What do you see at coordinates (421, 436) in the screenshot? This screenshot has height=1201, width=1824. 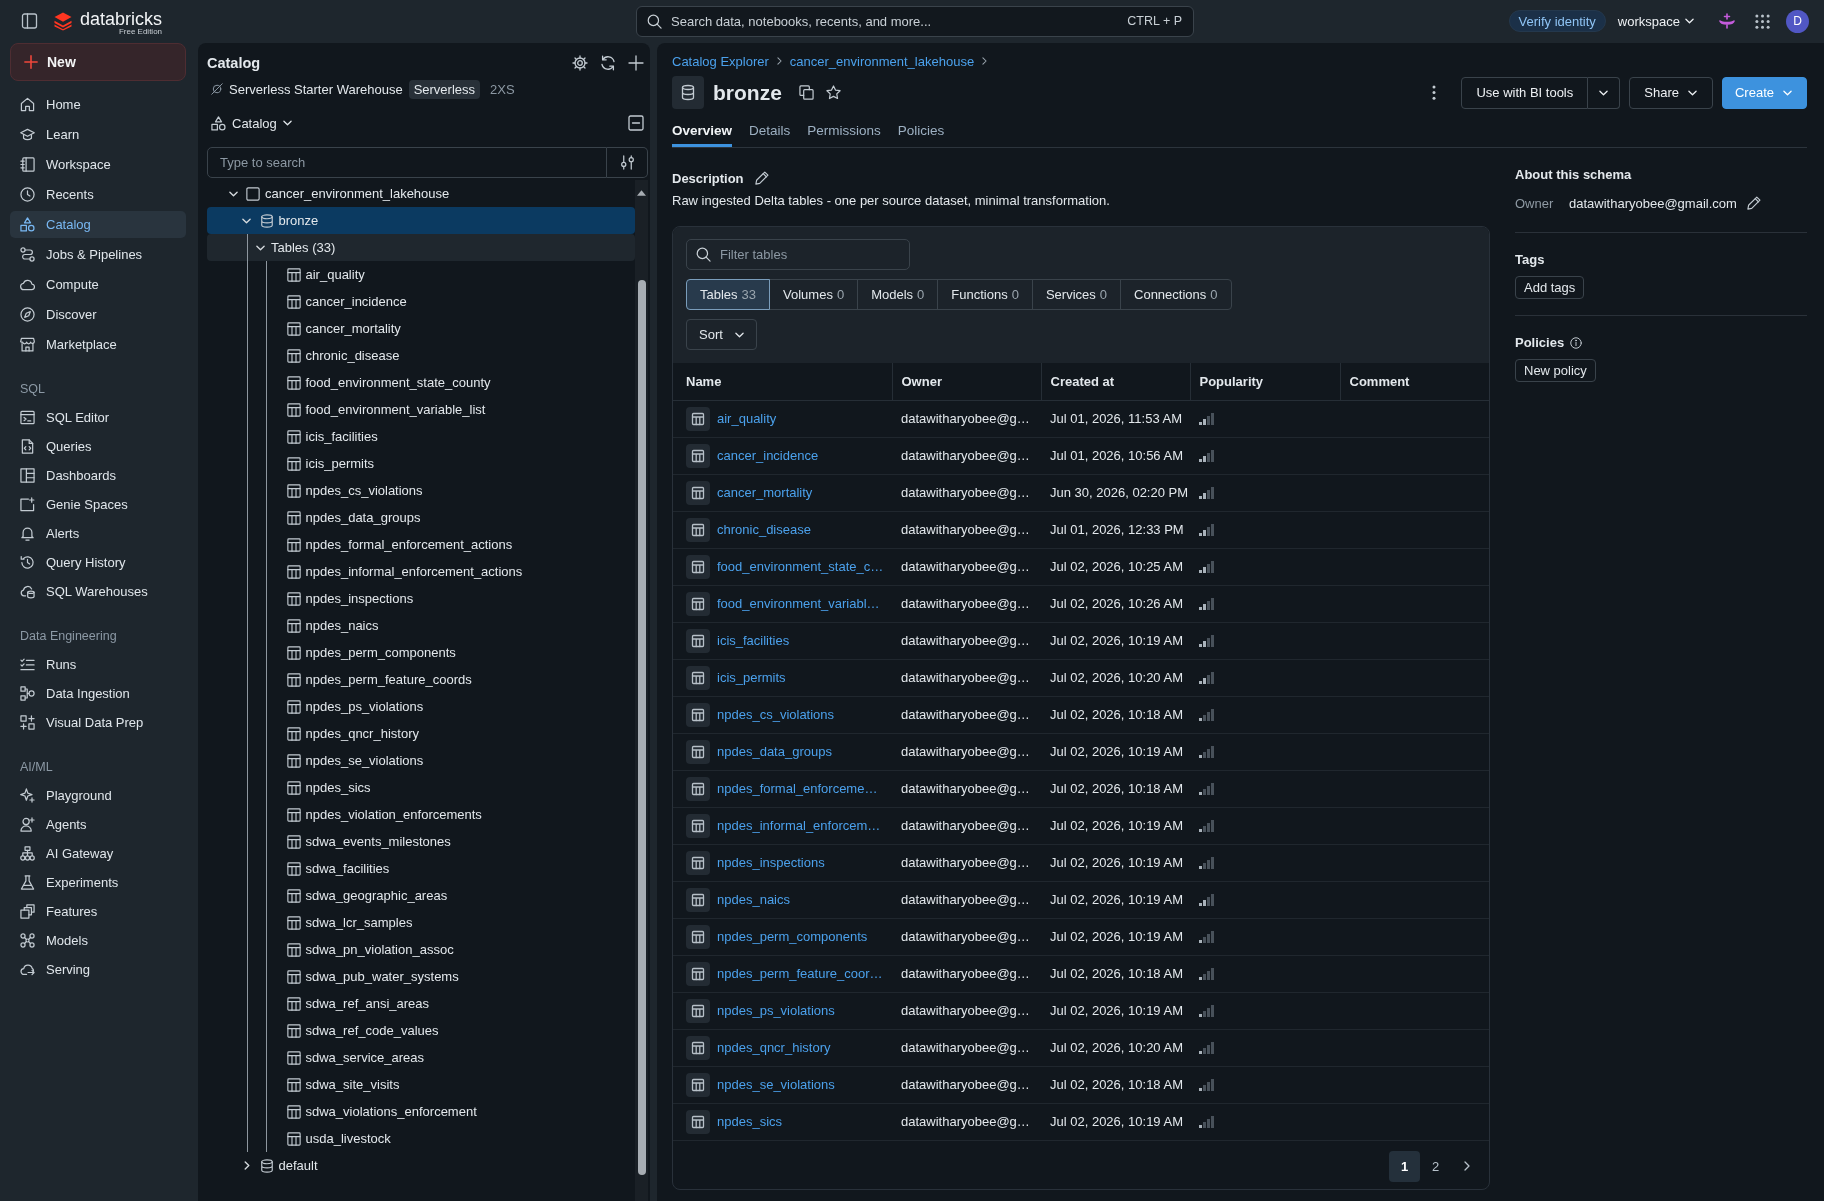 I see `tree-item: icis_facilities` at bounding box center [421, 436].